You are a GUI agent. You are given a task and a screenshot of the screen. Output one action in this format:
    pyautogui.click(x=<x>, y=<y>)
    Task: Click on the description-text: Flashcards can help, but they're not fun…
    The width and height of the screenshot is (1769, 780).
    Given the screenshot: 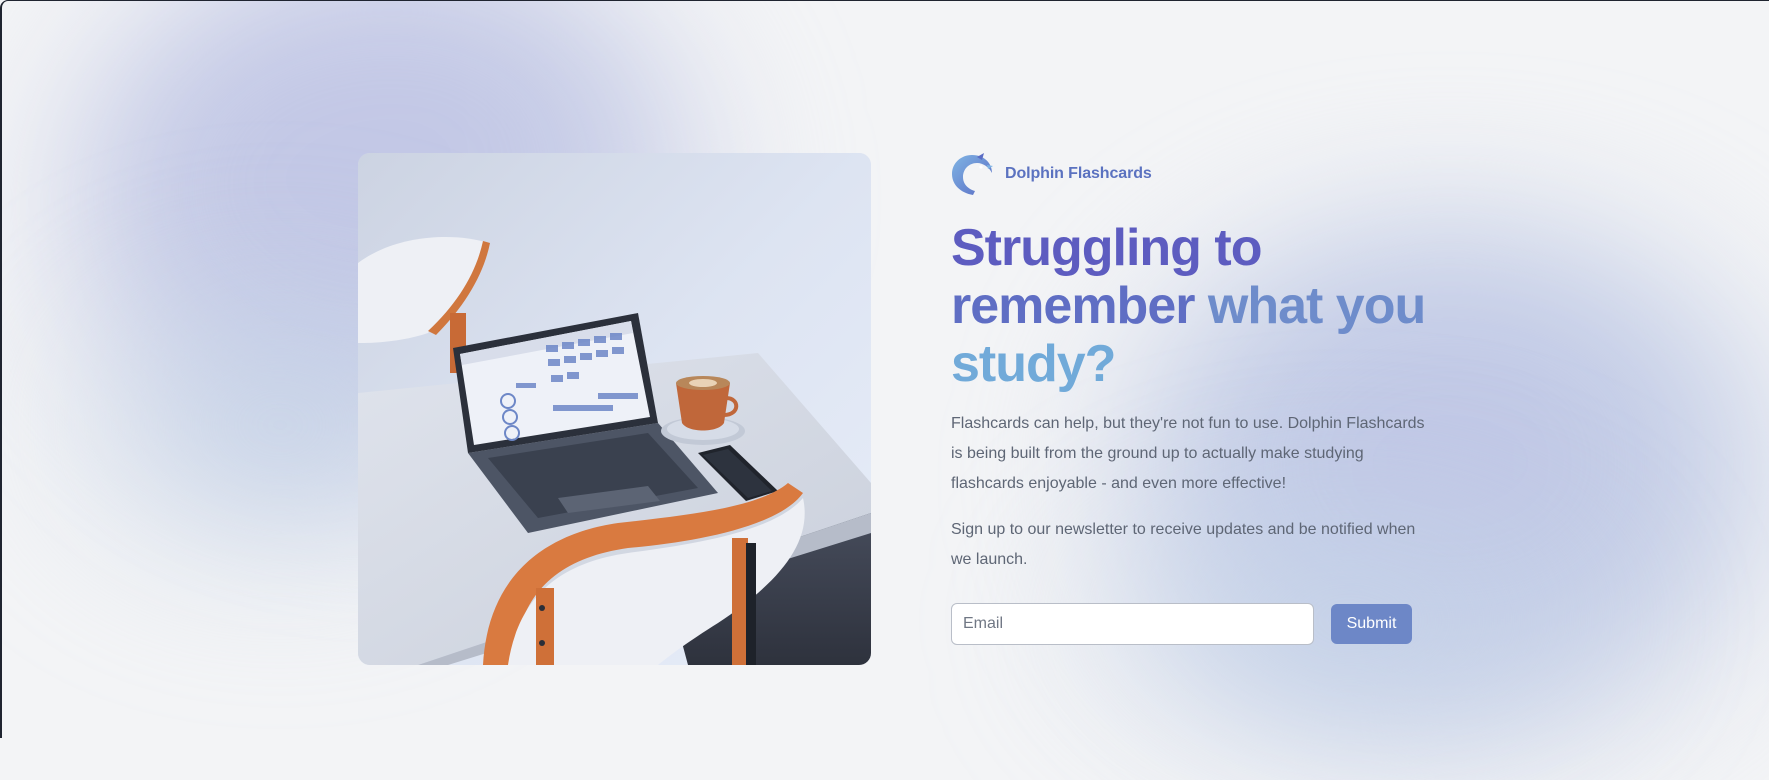 What is the action you would take?
    pyautogui.click(x=1188, y=453)
    